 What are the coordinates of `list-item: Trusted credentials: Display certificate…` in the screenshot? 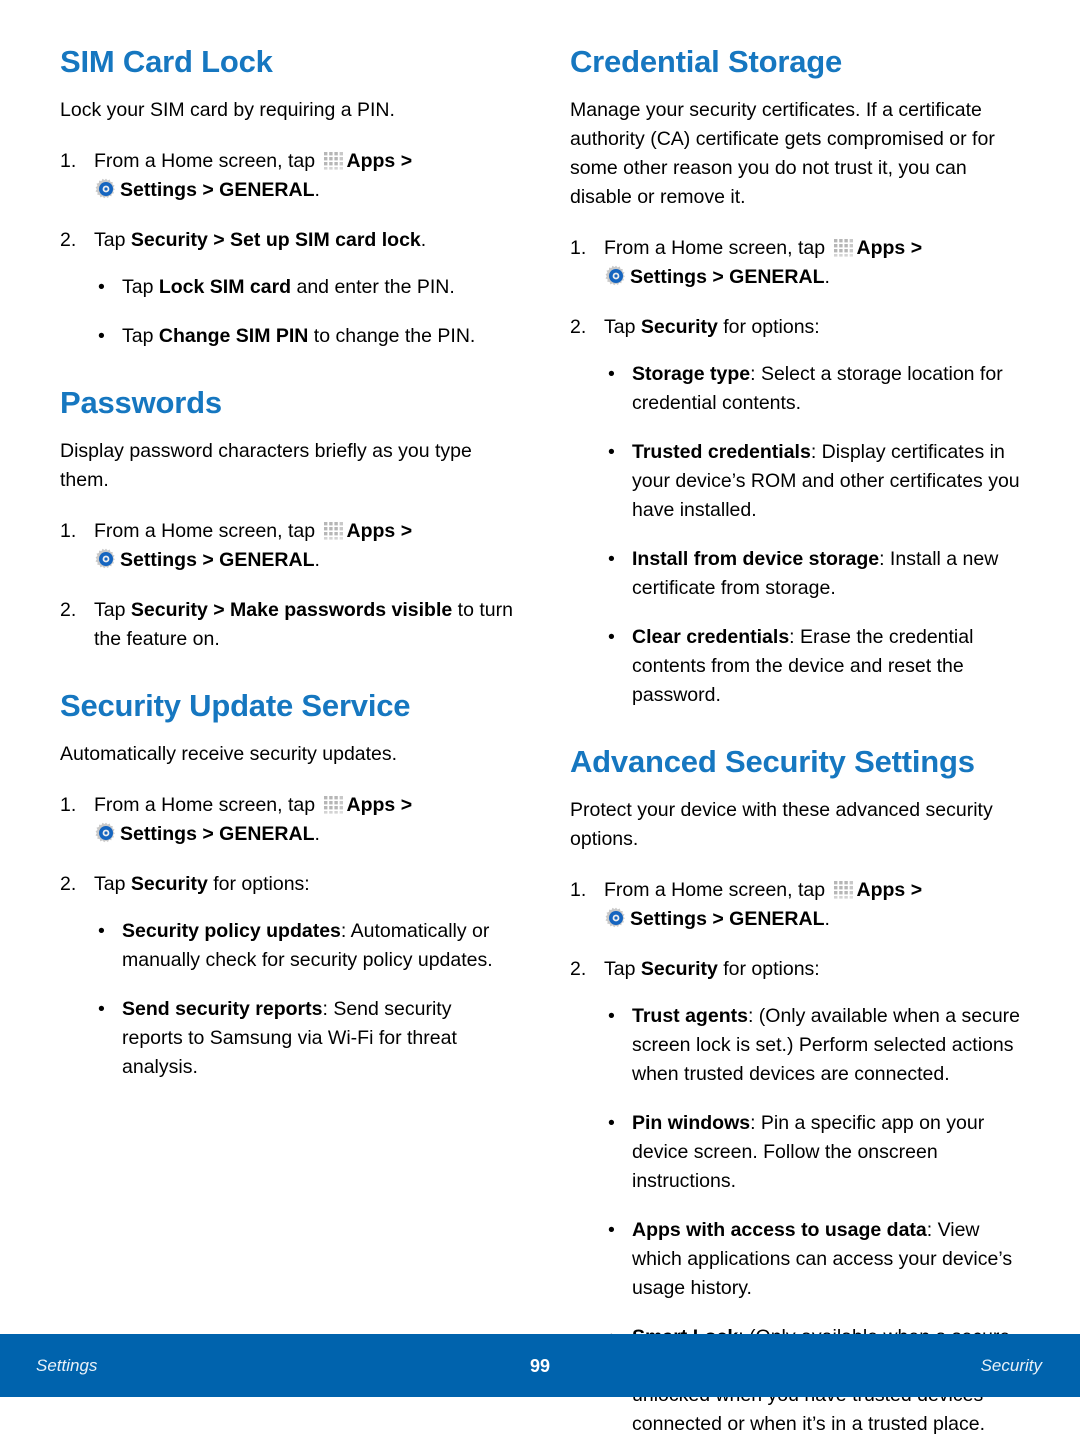 It's located at (814, 481).